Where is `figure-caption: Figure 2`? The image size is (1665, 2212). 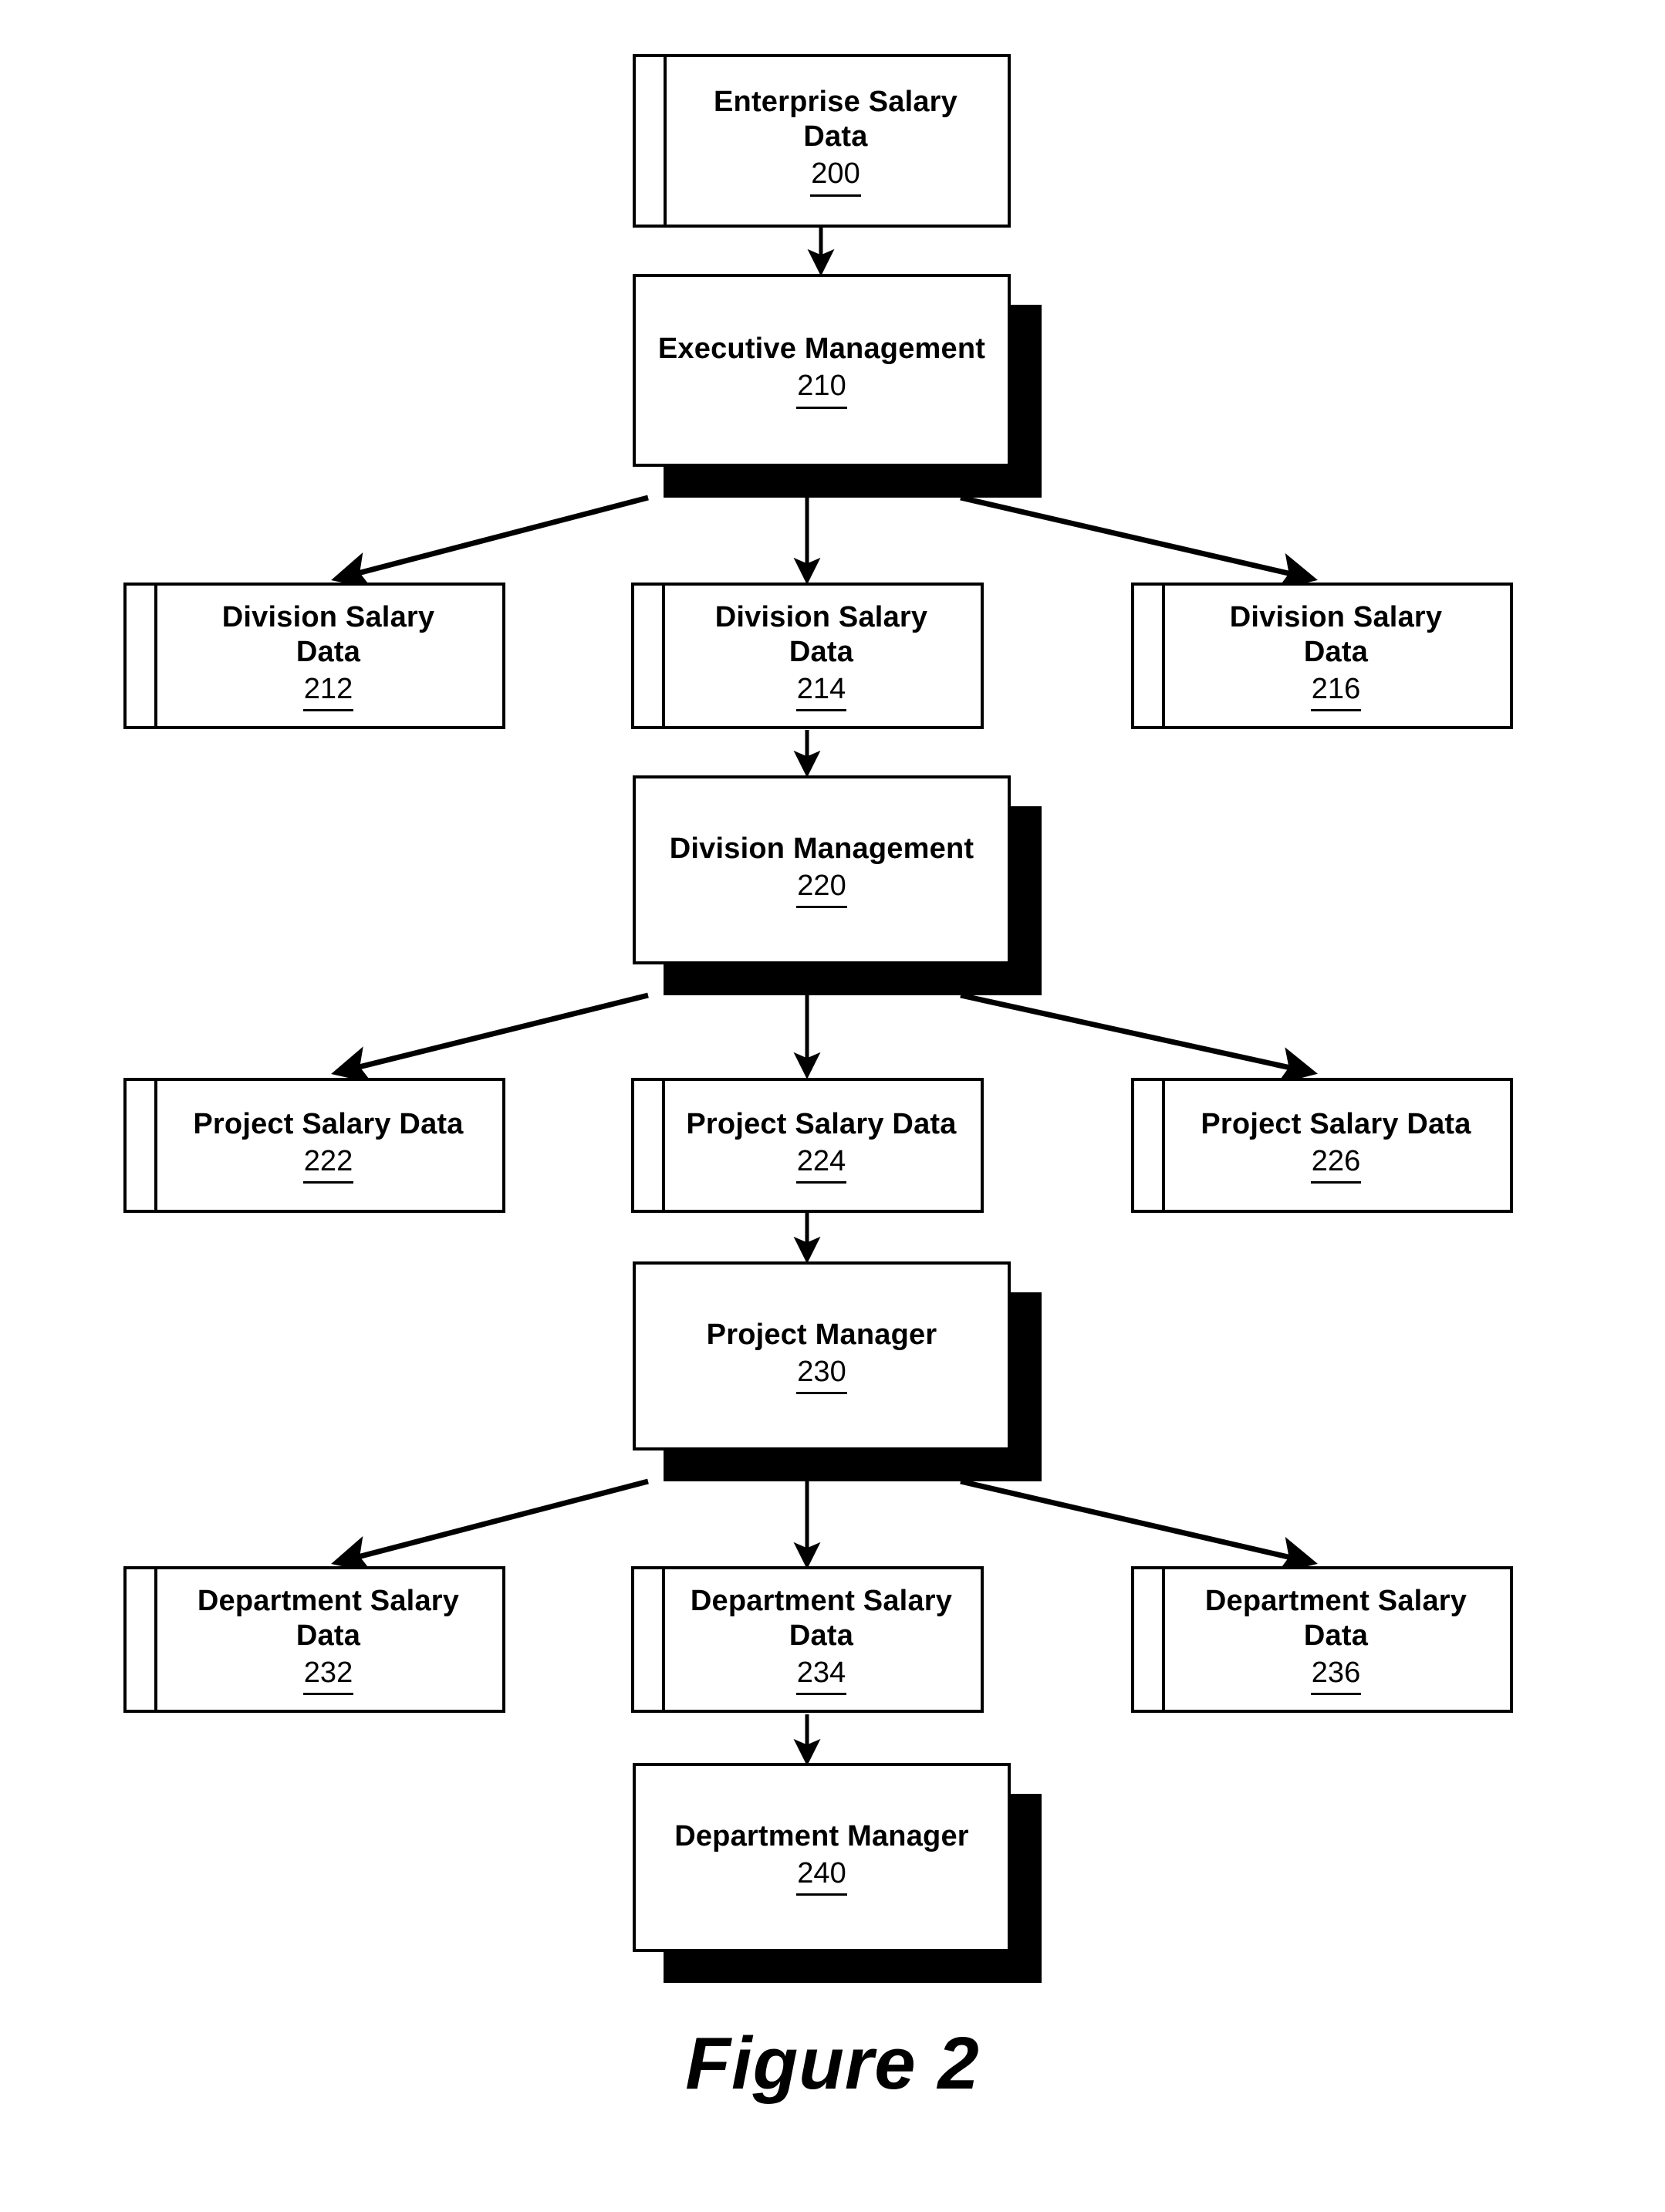
figure-caption: Figure 2 is located at coordinates (832, 2063).